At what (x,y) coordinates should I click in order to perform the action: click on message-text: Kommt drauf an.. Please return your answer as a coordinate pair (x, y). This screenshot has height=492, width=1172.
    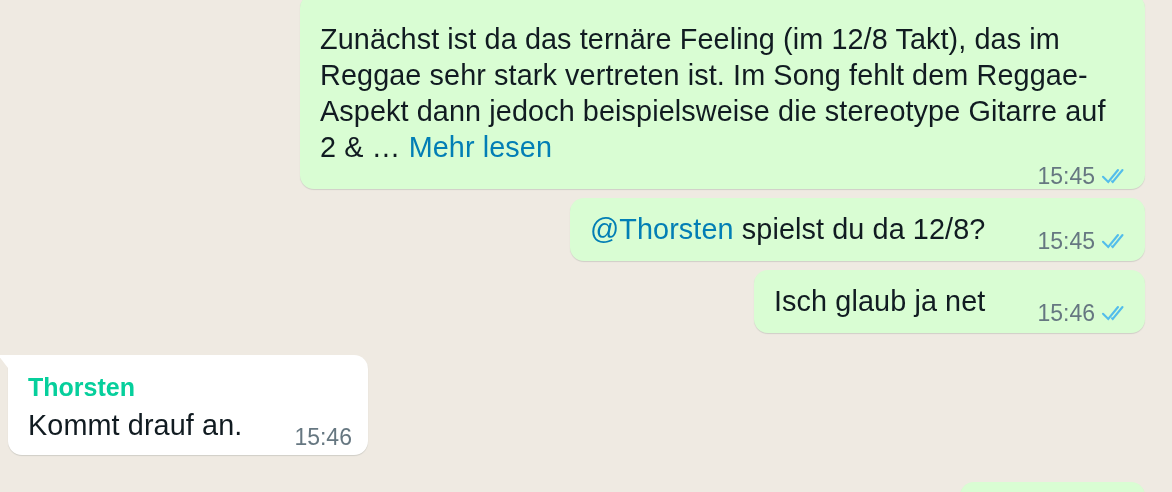
    Looking at the image, I should click on (135, 425).